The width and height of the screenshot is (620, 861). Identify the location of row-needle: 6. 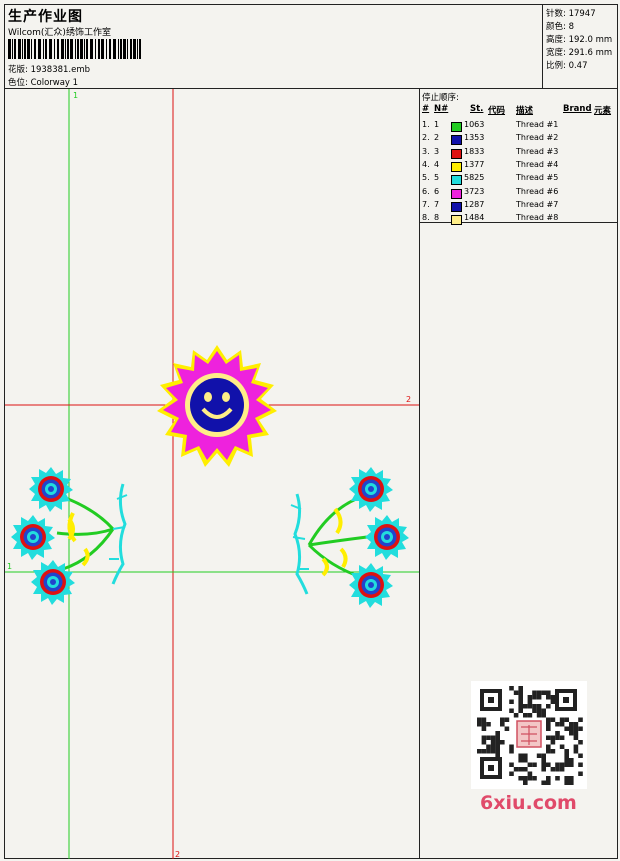
(437, 191).